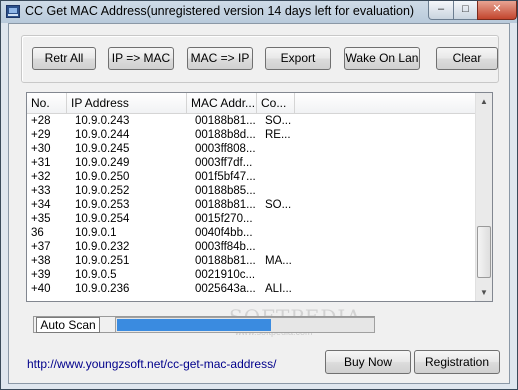 This screenshot has width=518, height=390. What do you see at coordinates (64, 58) in the screenshot?
I see `retr-all-button: Retr All` at bounding box center [64, 58].